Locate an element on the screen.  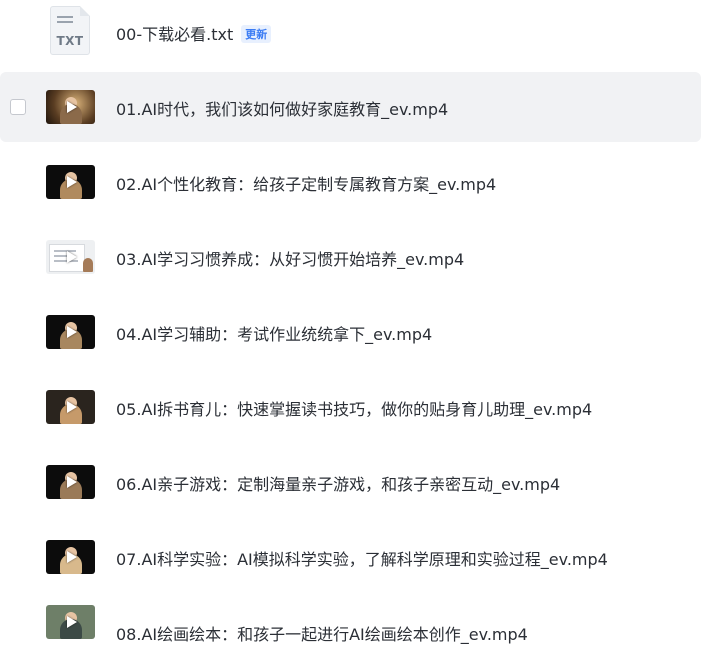
file-name: 04.AI学习辅助：考试作业统统拿下_ev.mp4 is located at coordinates (274, 333).